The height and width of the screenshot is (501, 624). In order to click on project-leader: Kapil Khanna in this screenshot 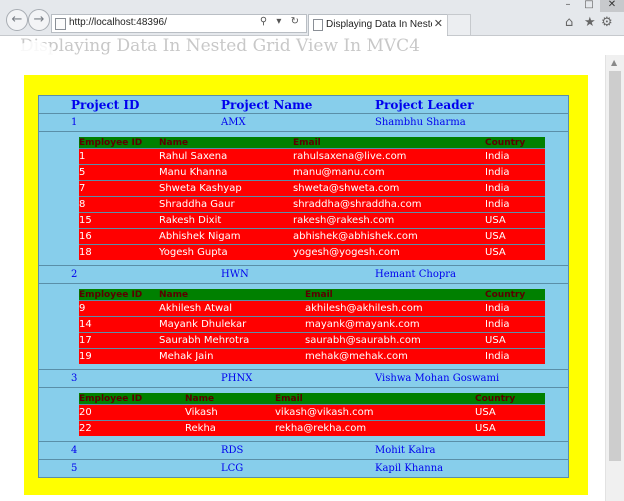, I will do `click(472, 468)`.